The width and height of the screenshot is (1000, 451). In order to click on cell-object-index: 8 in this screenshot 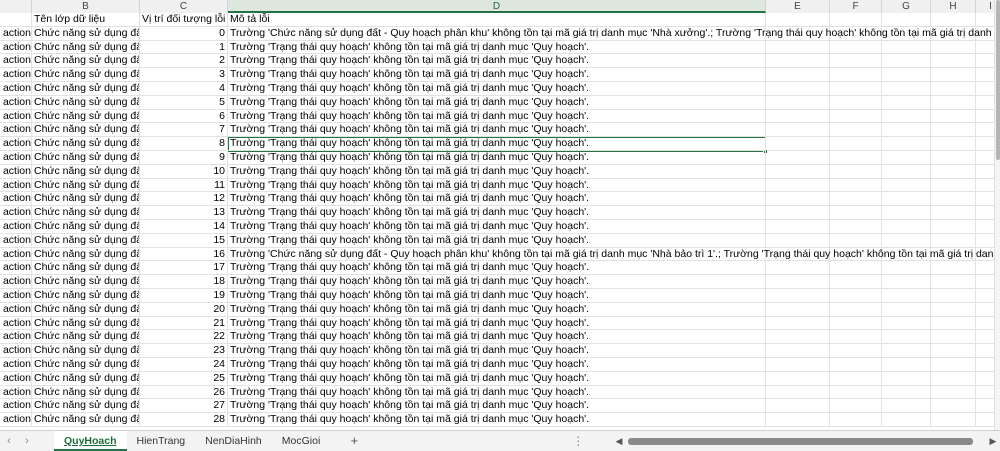, I will do `click(184, 144)`.